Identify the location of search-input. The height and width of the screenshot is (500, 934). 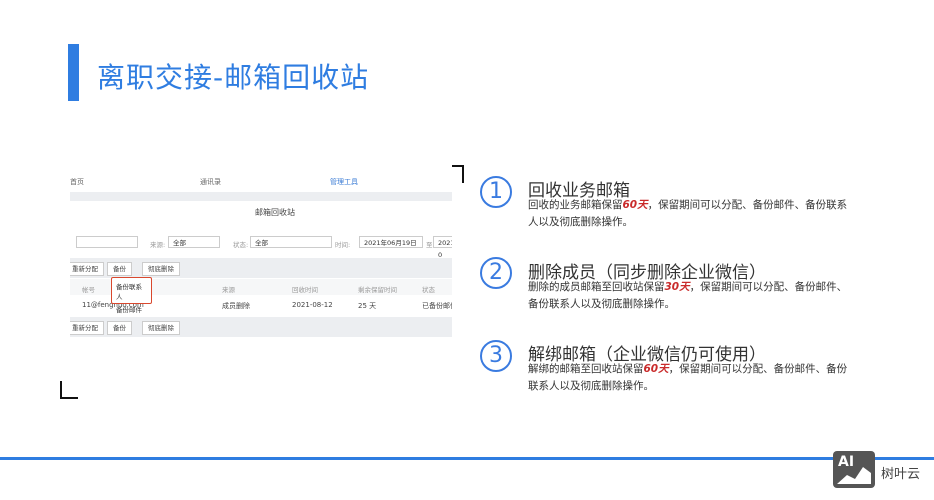
(107, 242).